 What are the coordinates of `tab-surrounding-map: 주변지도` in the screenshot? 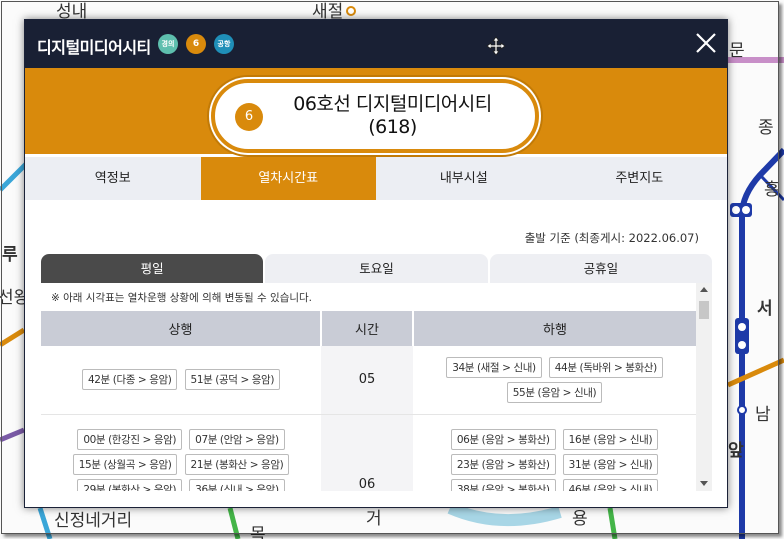 It's located at (640, 178).